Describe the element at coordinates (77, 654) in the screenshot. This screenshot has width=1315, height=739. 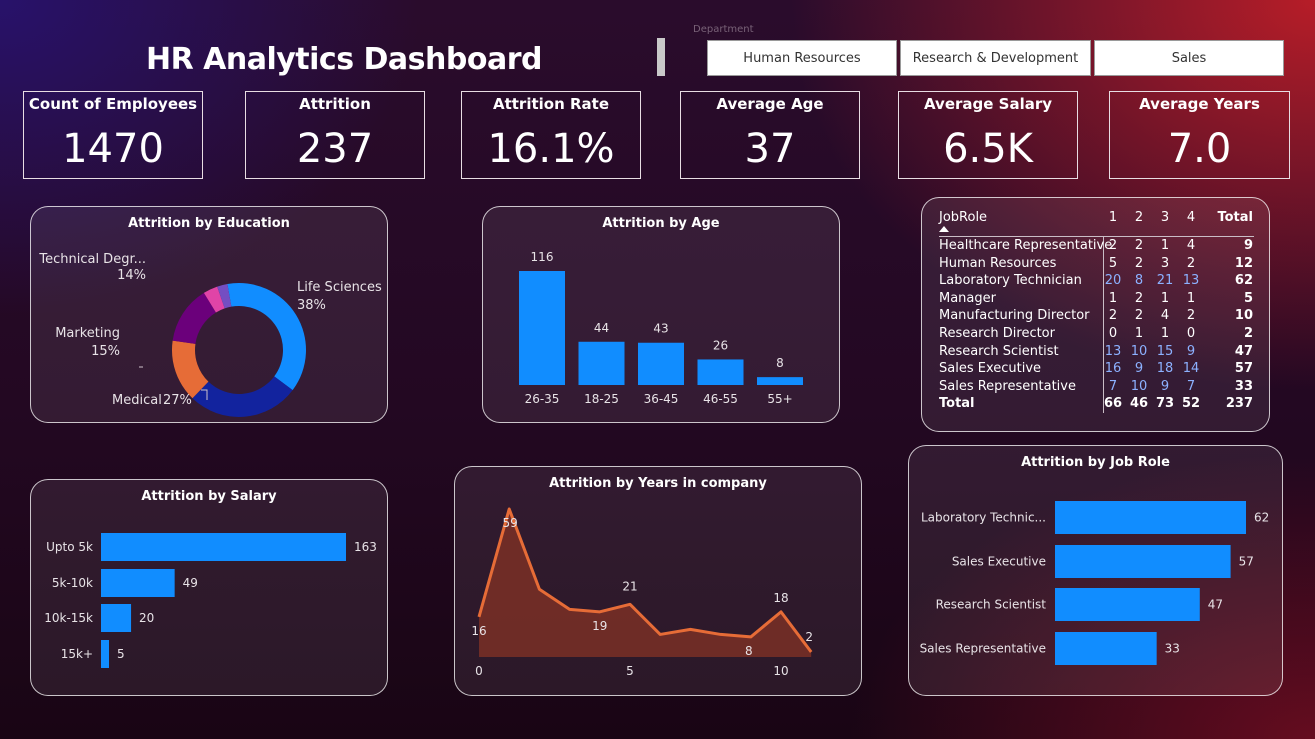
I see `salary-category-label: 15k+` at that location.